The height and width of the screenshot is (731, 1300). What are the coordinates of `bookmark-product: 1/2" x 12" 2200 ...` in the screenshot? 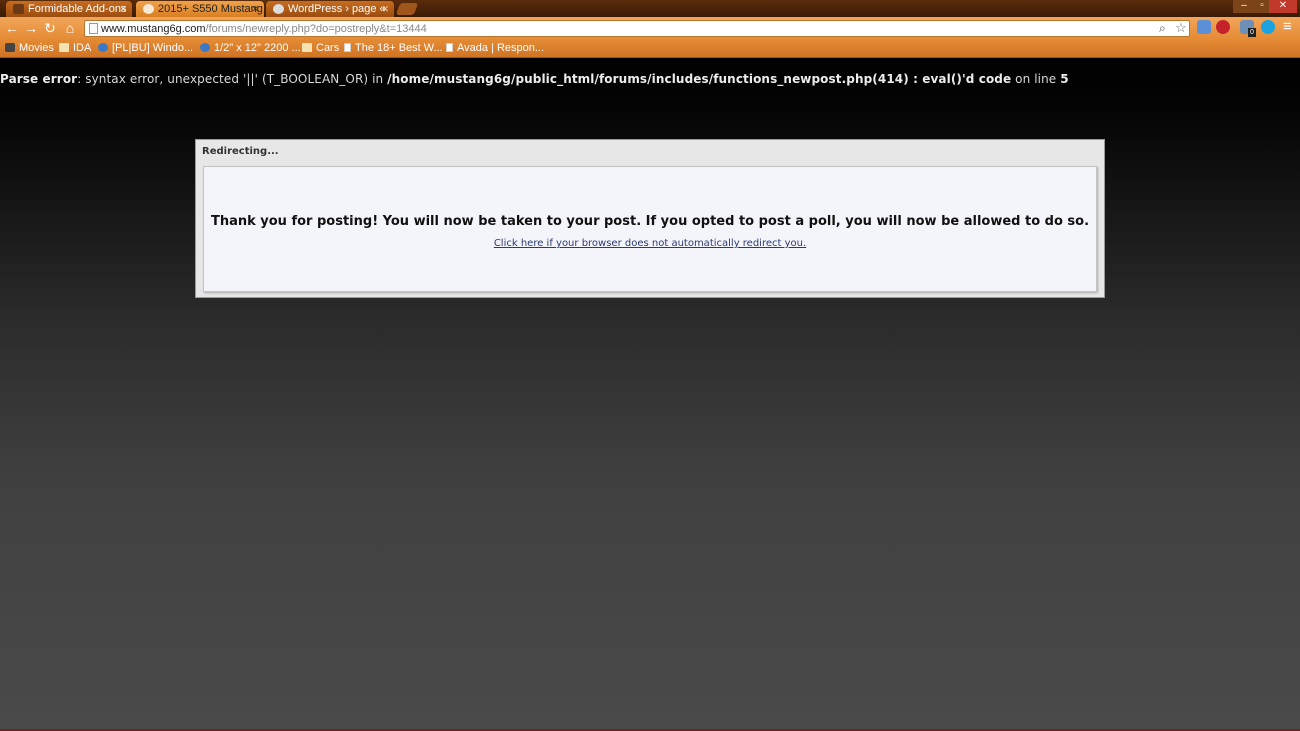 It's located at (250, 48).